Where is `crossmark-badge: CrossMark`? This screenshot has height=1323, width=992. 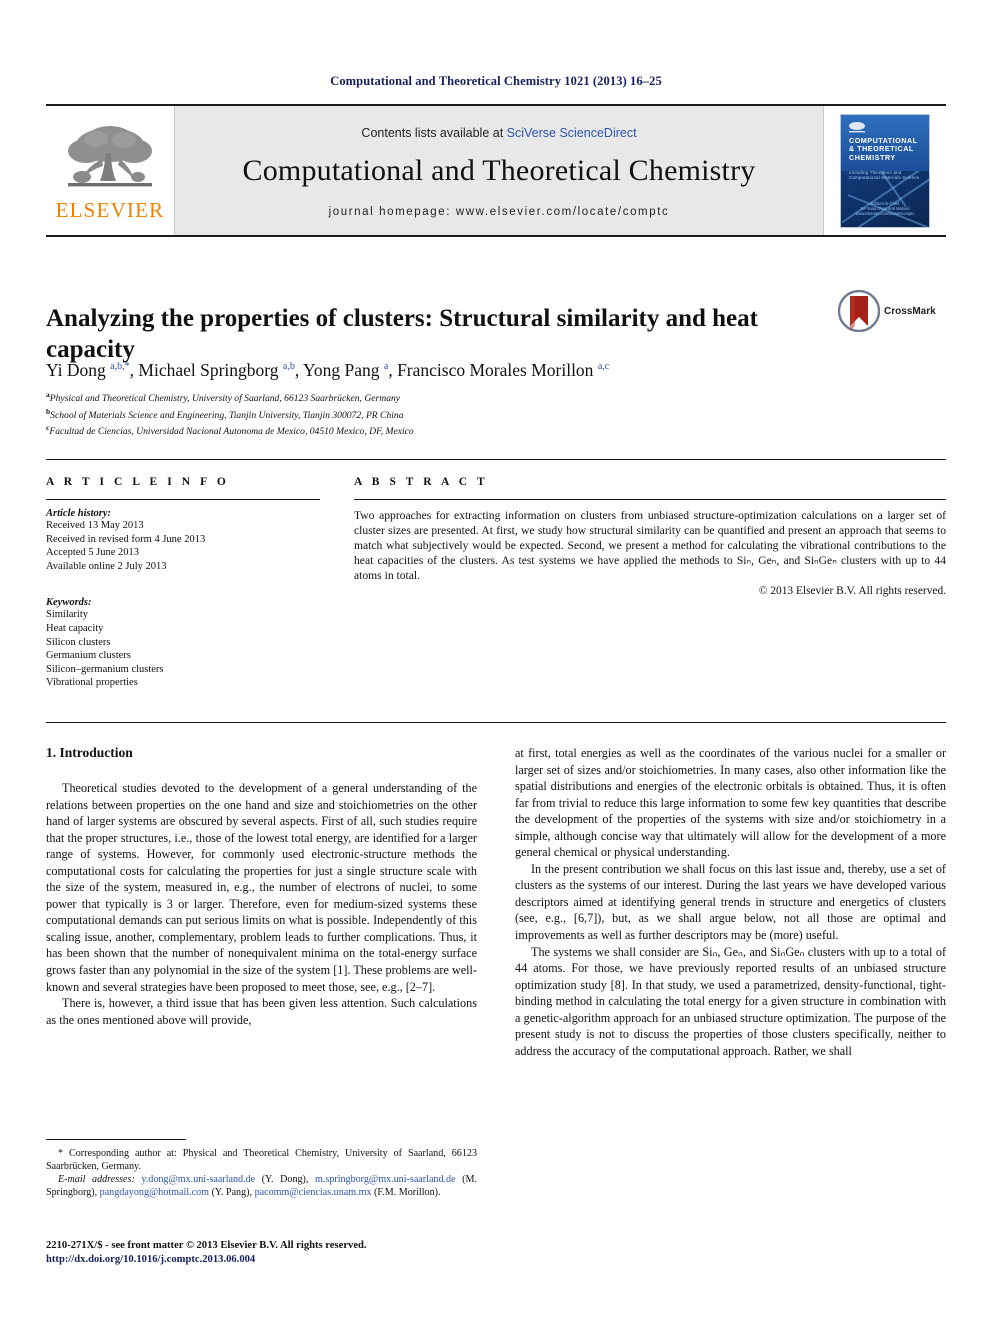 crossmark-badge: CrossMark is located at coordinates (892, 311).